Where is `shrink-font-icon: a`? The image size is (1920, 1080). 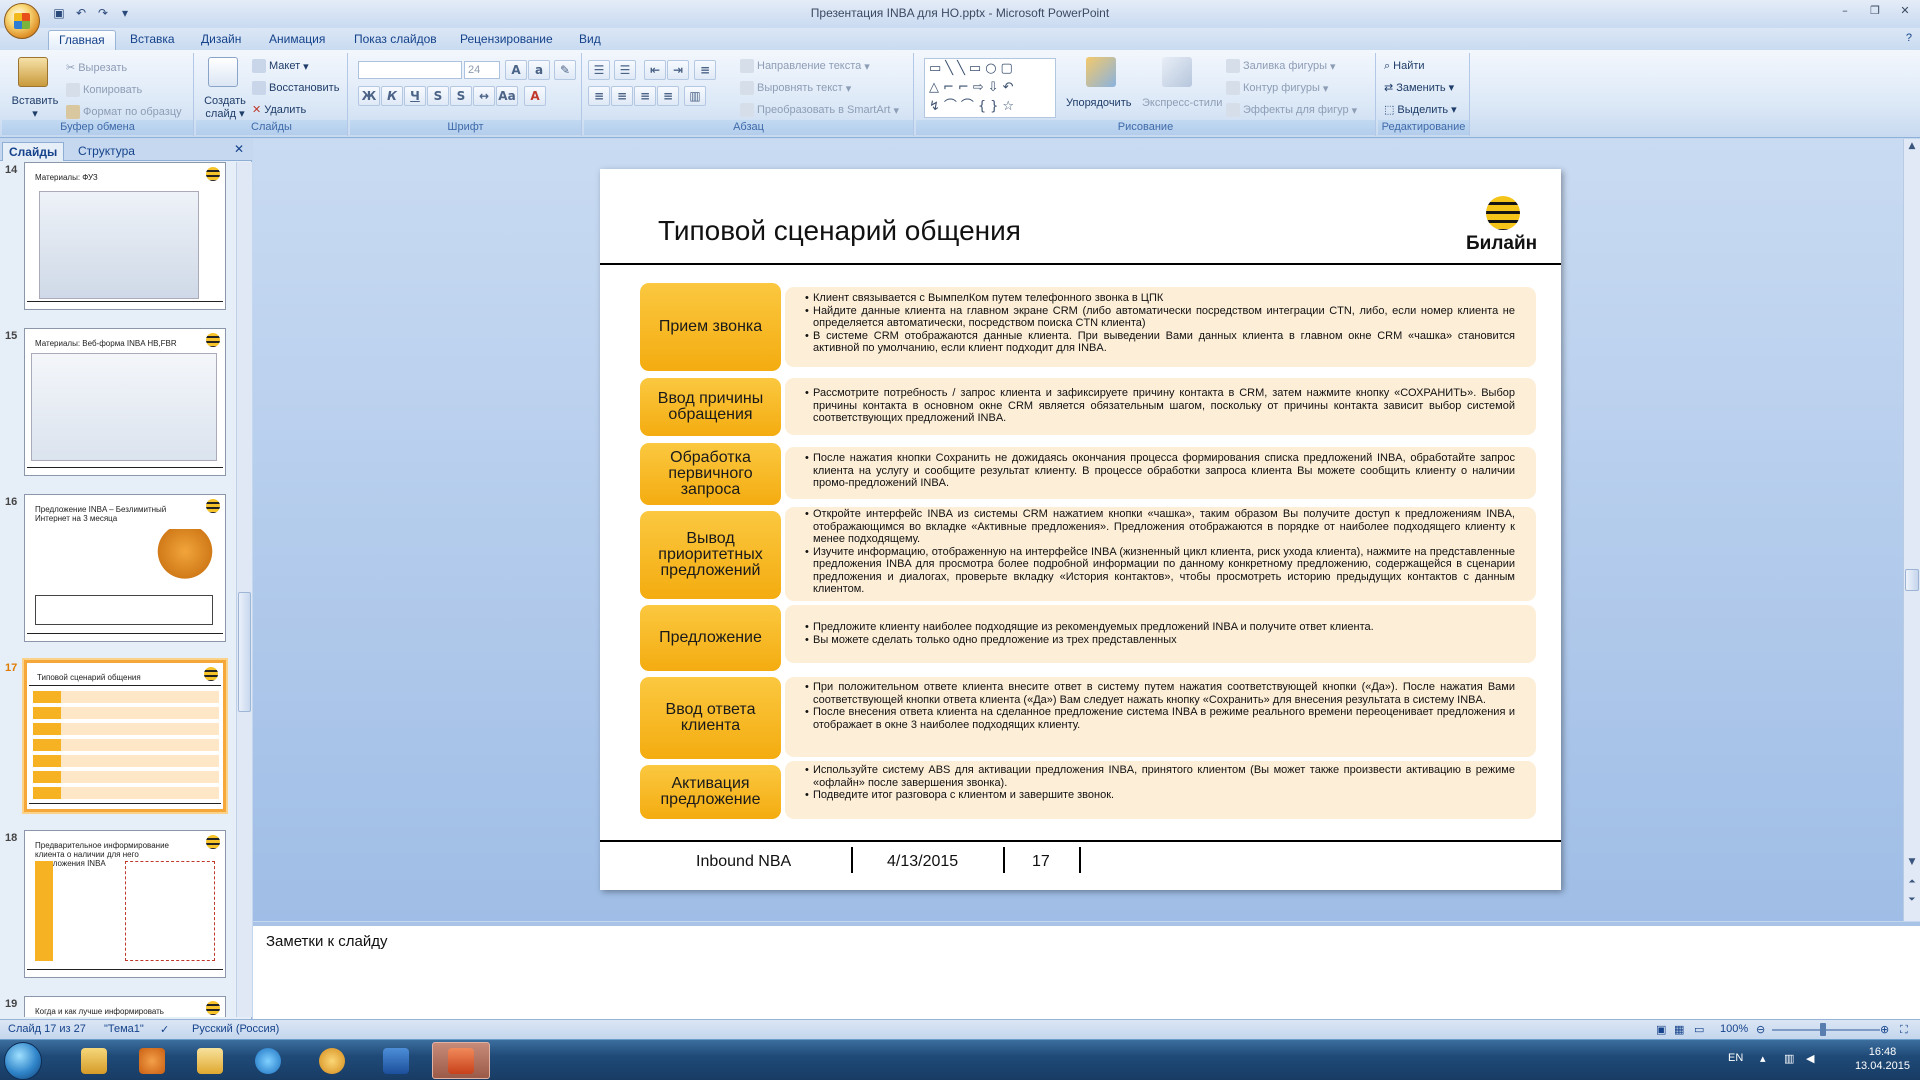
shrink-font-icon: a is located at coordinates (539, 70).